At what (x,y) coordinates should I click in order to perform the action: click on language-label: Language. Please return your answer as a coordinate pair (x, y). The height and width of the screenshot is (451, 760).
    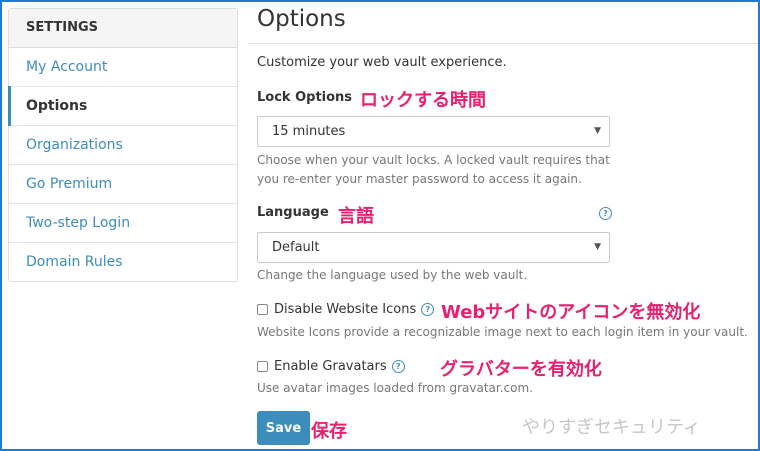
    Looking at the image, I should click on (293, 212).